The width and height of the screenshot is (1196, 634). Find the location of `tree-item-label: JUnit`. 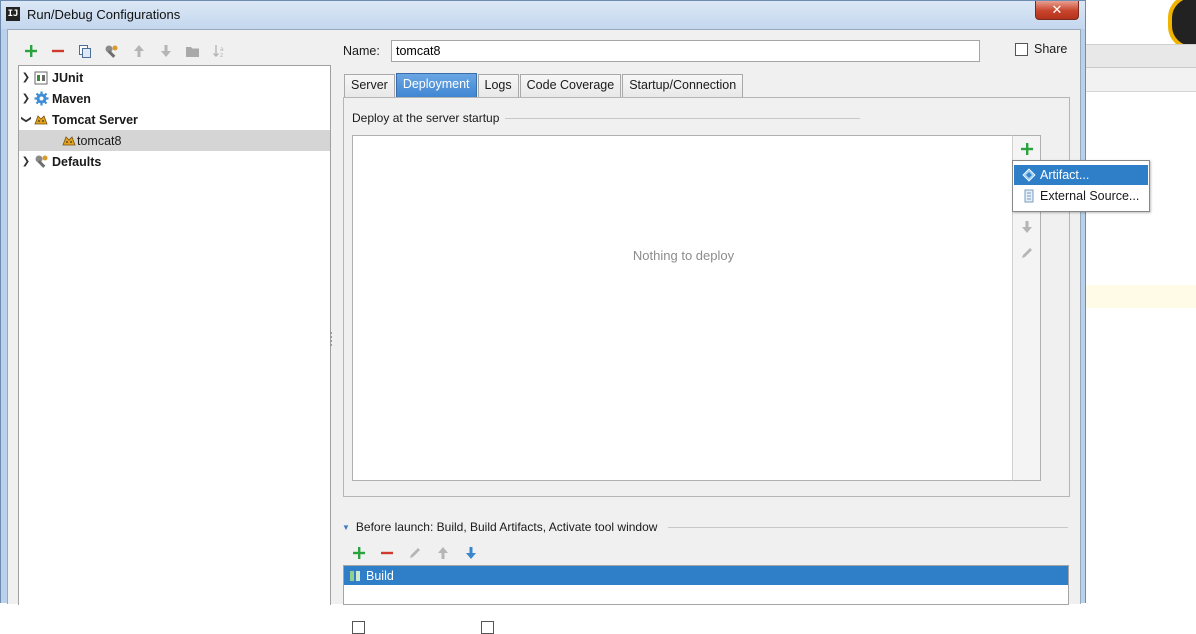

tree-item-label: JUnit is located at coordinates (68, 77).